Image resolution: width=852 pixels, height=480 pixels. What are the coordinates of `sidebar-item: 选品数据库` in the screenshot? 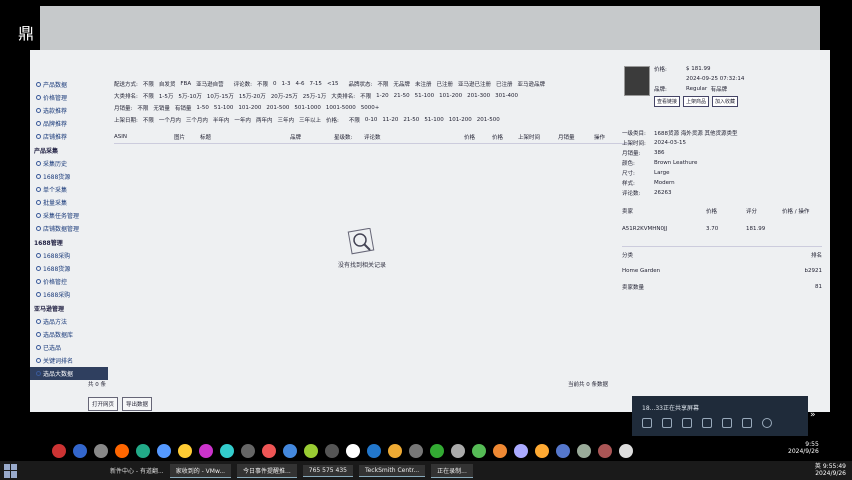 It's located at (69, 334).